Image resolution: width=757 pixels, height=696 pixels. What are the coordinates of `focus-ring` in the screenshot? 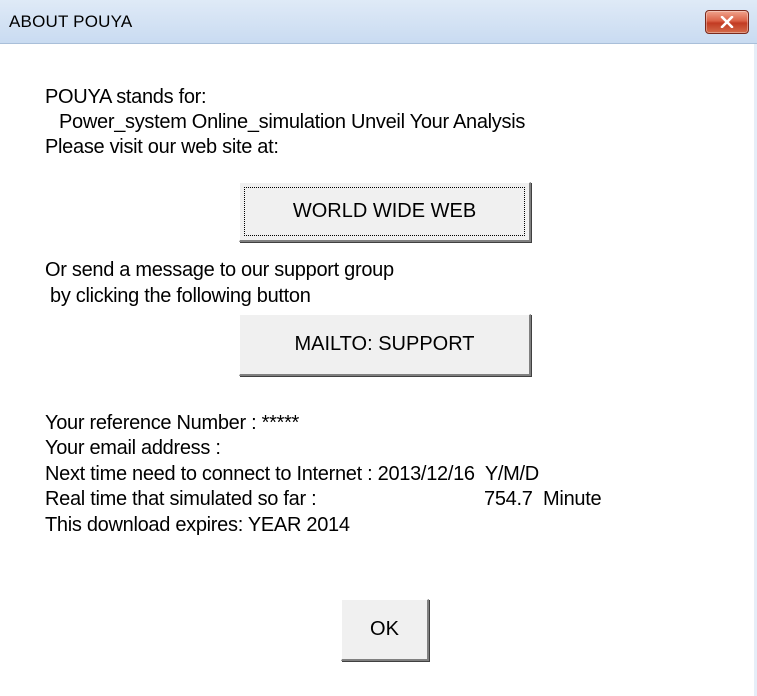 It's located at (384, 211).